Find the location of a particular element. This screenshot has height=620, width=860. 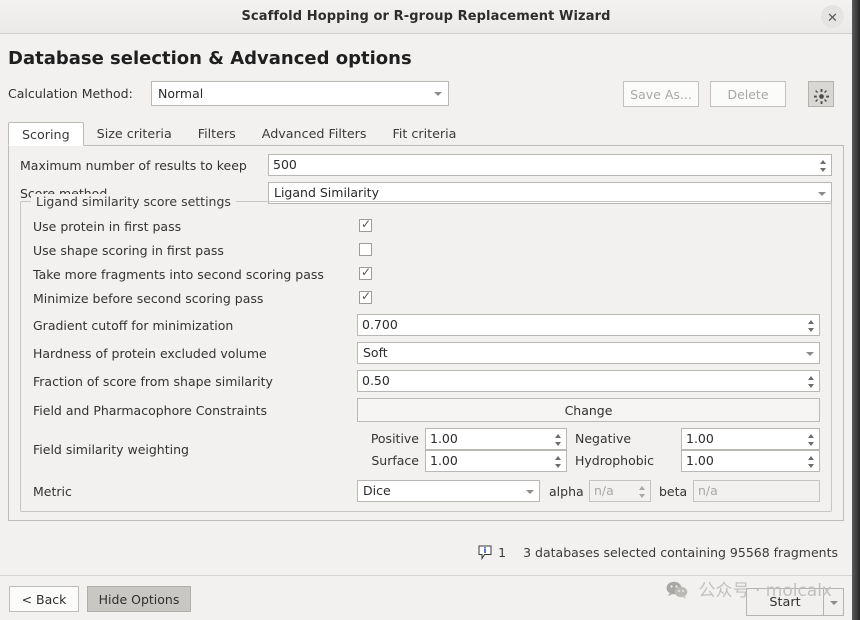

status-count: 1 is located at coordinates (502, 552).